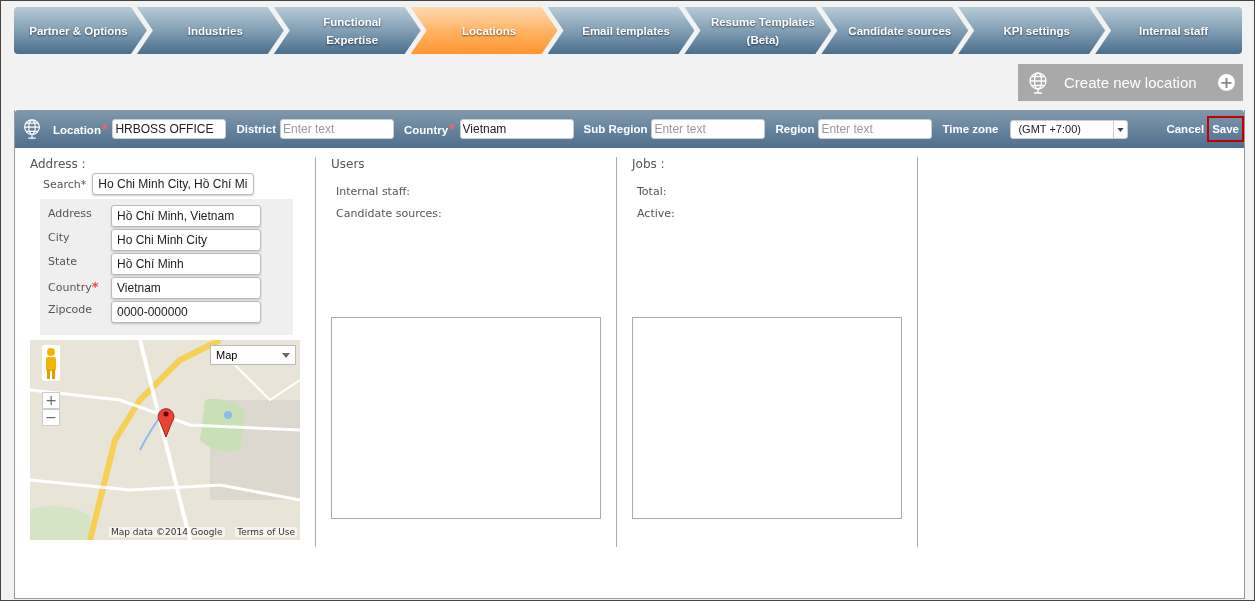 The image size is (1255, 601). Describe the element at coordinates (615, 129) in the screenshot. I see `field-label: Sub Region` at that location.